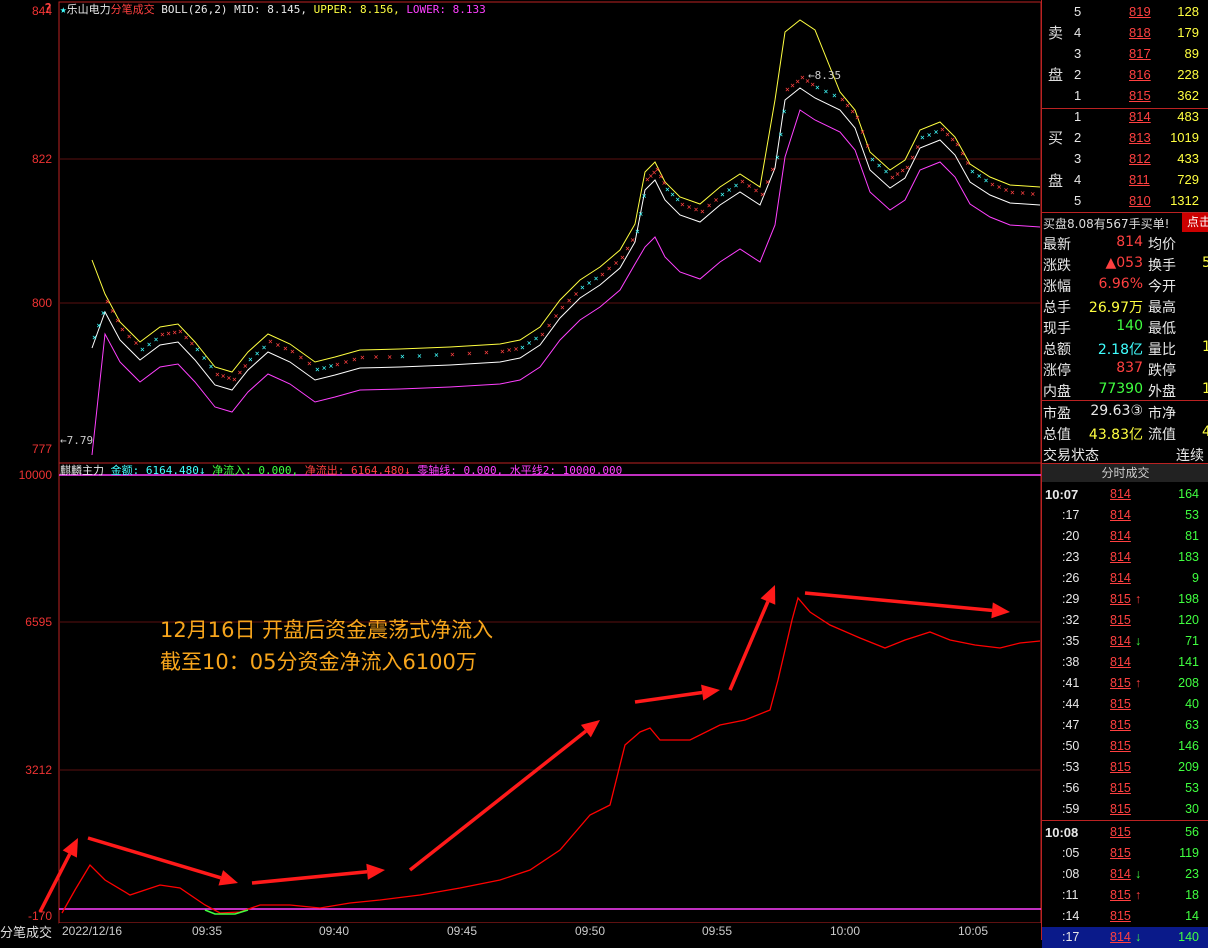 Image resolution: width=1208 pixels, height=948 pixels. What do you see at coordinates (41, 303) in the screenshot?
I see `price-axis-800: 800` at bounding box center [41, 303].